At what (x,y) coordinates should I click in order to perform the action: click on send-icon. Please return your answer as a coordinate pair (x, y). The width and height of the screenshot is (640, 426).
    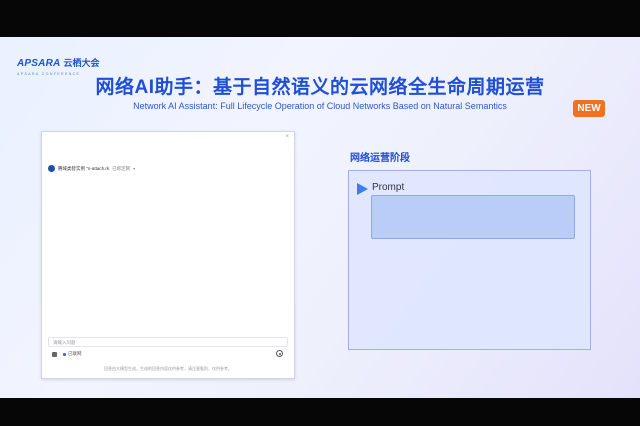
    Looking at the image, I should click on (279, 353).